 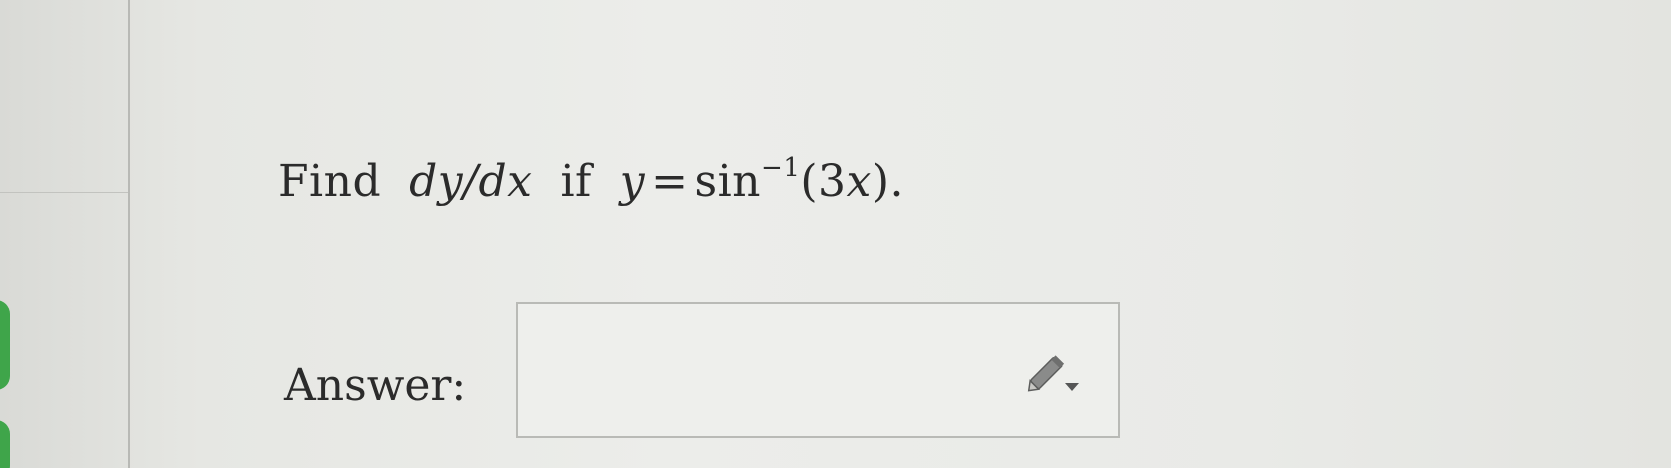 I want to click on question-arg-var: x, so click(x=859, y=181).